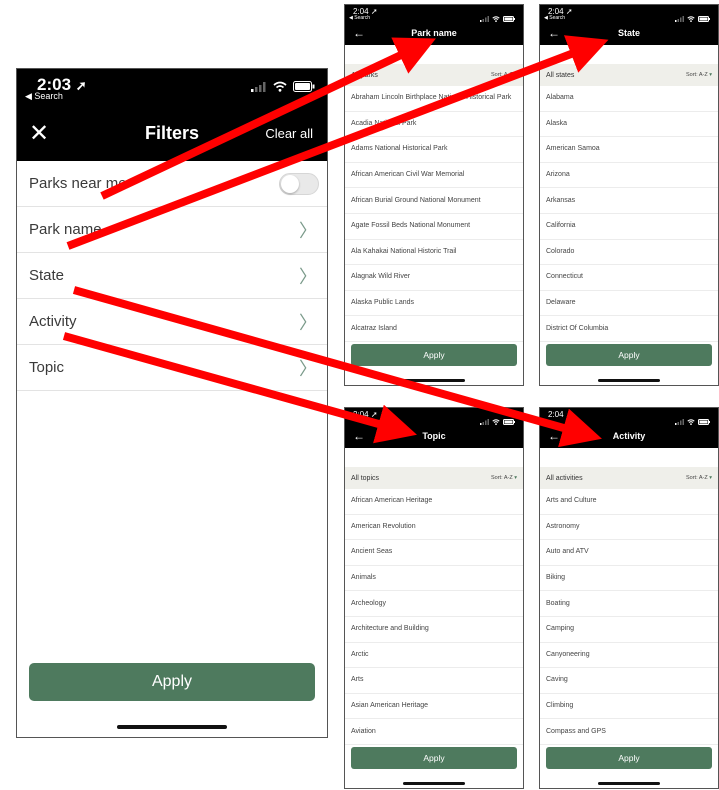 The image size is (719, 790). I want to click on list-item: Camping, so click(629, 630).